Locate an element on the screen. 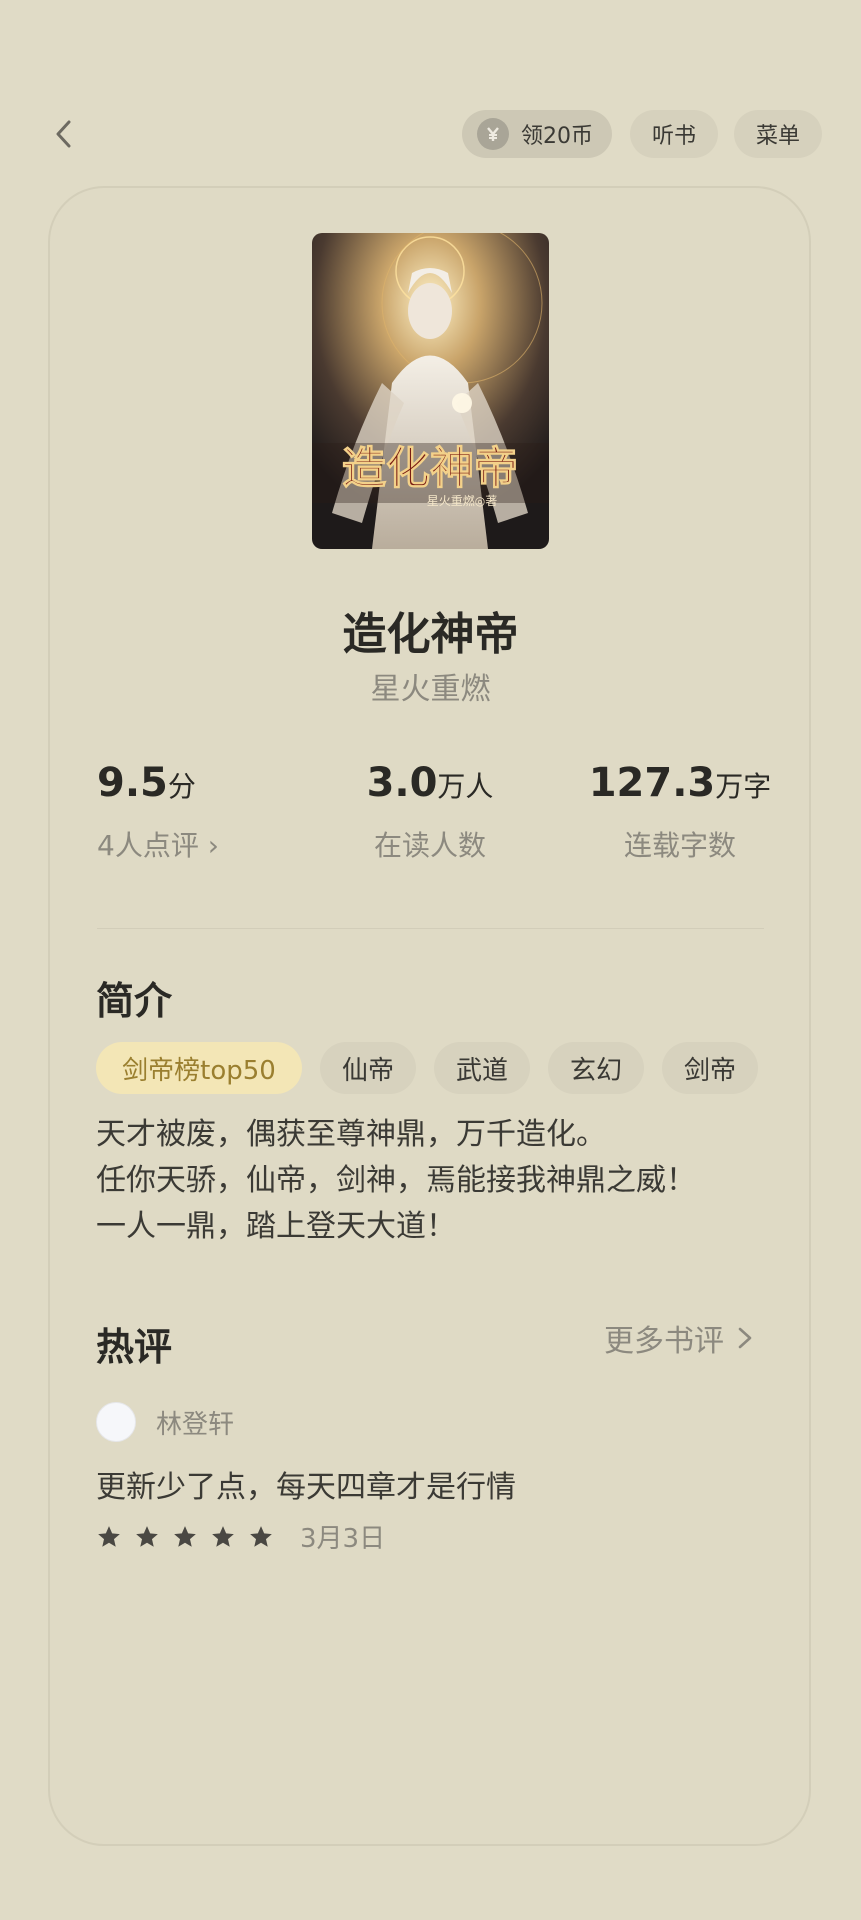 This screenshot has height=1920, width=861. back-button is located at coordinates (64, 134).